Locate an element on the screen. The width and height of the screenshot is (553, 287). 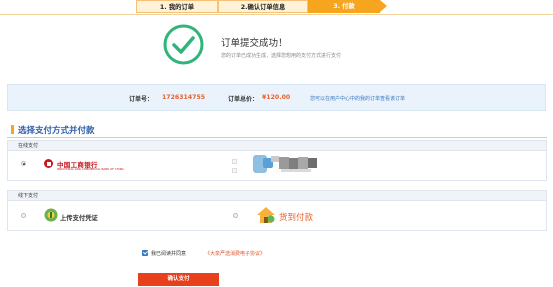
agreement-text: 我已阅读并同意 is located at coordinates (169, 254).